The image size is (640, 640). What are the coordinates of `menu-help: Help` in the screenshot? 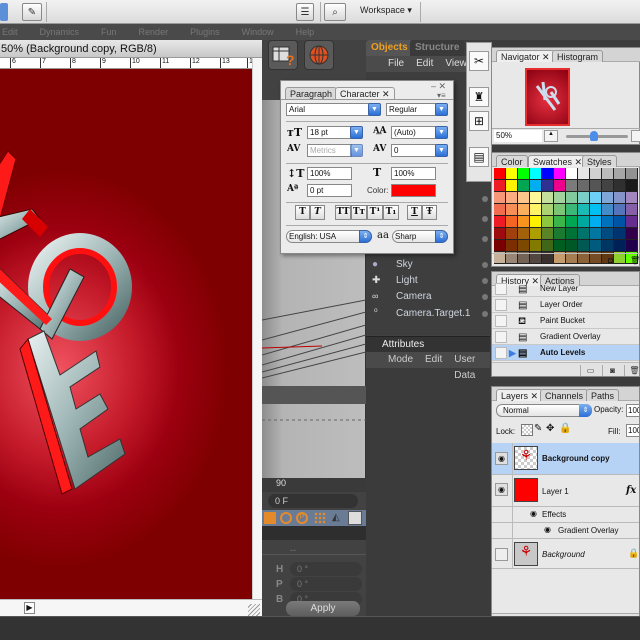 It's located at (305, 32).